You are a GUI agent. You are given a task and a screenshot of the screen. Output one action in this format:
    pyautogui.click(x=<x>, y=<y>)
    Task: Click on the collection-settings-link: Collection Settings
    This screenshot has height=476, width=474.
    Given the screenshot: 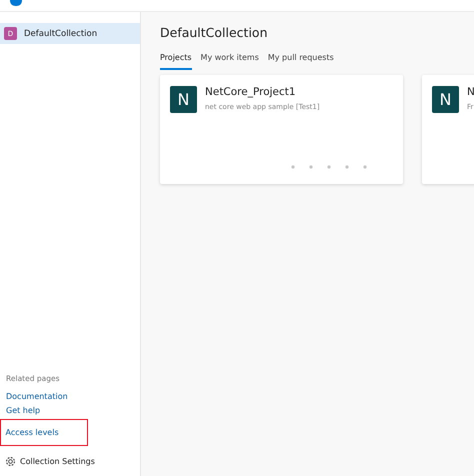 What is the action you would take?
    pyautogui.click(x=57, y=461)
    